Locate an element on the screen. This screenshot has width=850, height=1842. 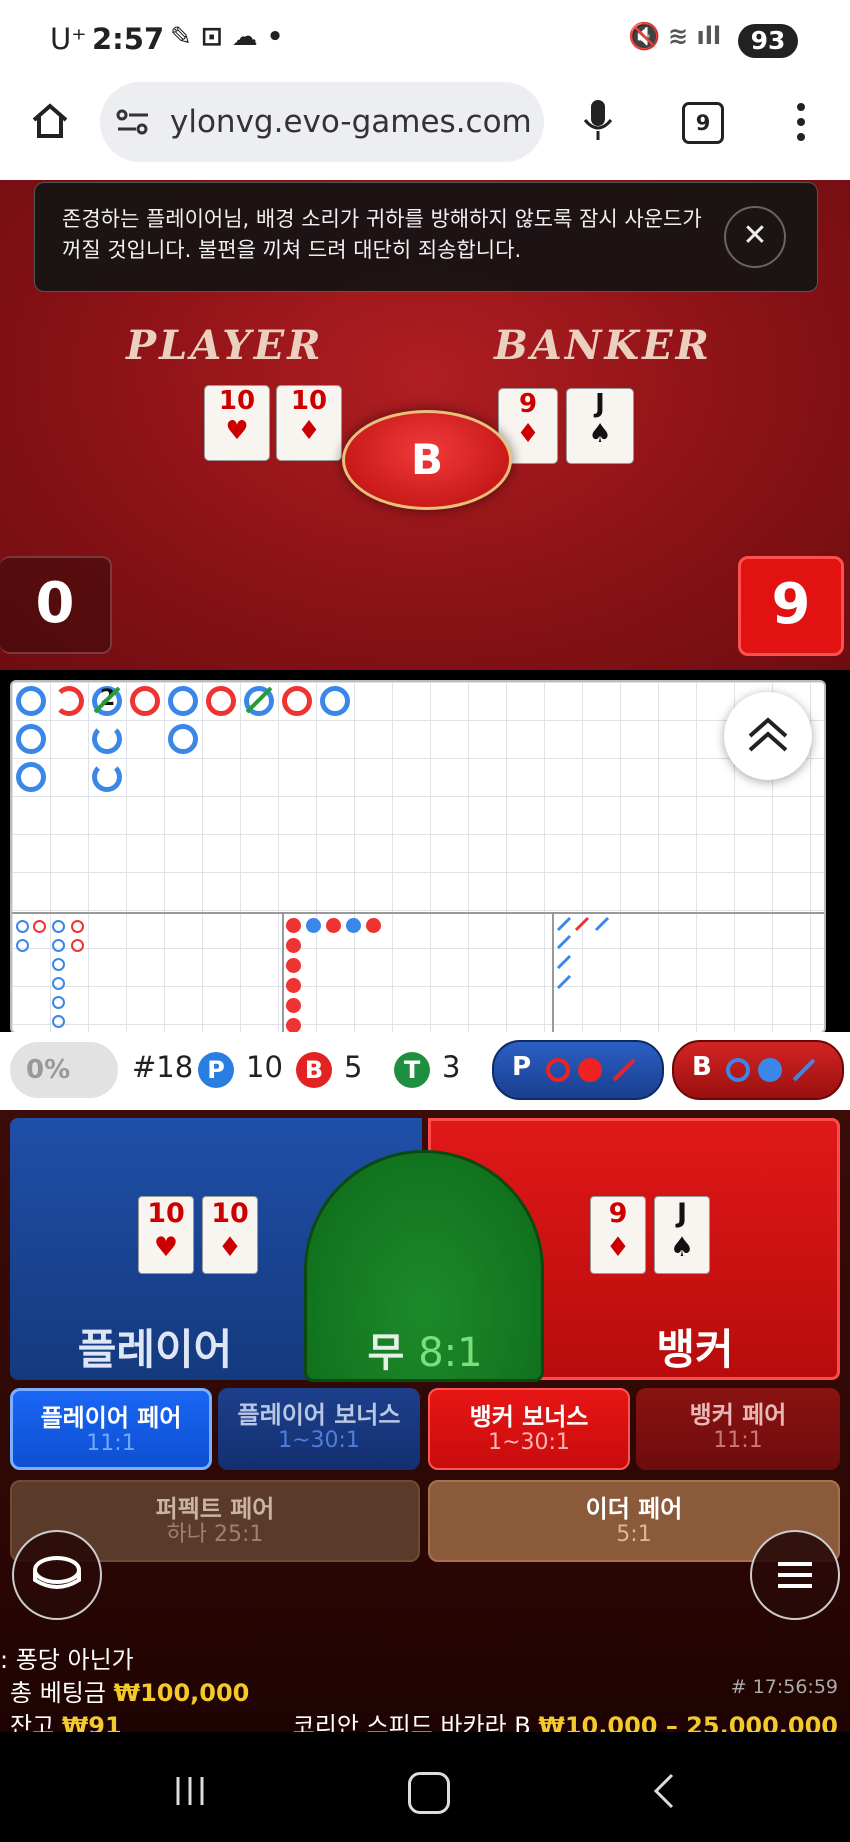
banker-predict-button: B is located at coordinates (758, 1070).